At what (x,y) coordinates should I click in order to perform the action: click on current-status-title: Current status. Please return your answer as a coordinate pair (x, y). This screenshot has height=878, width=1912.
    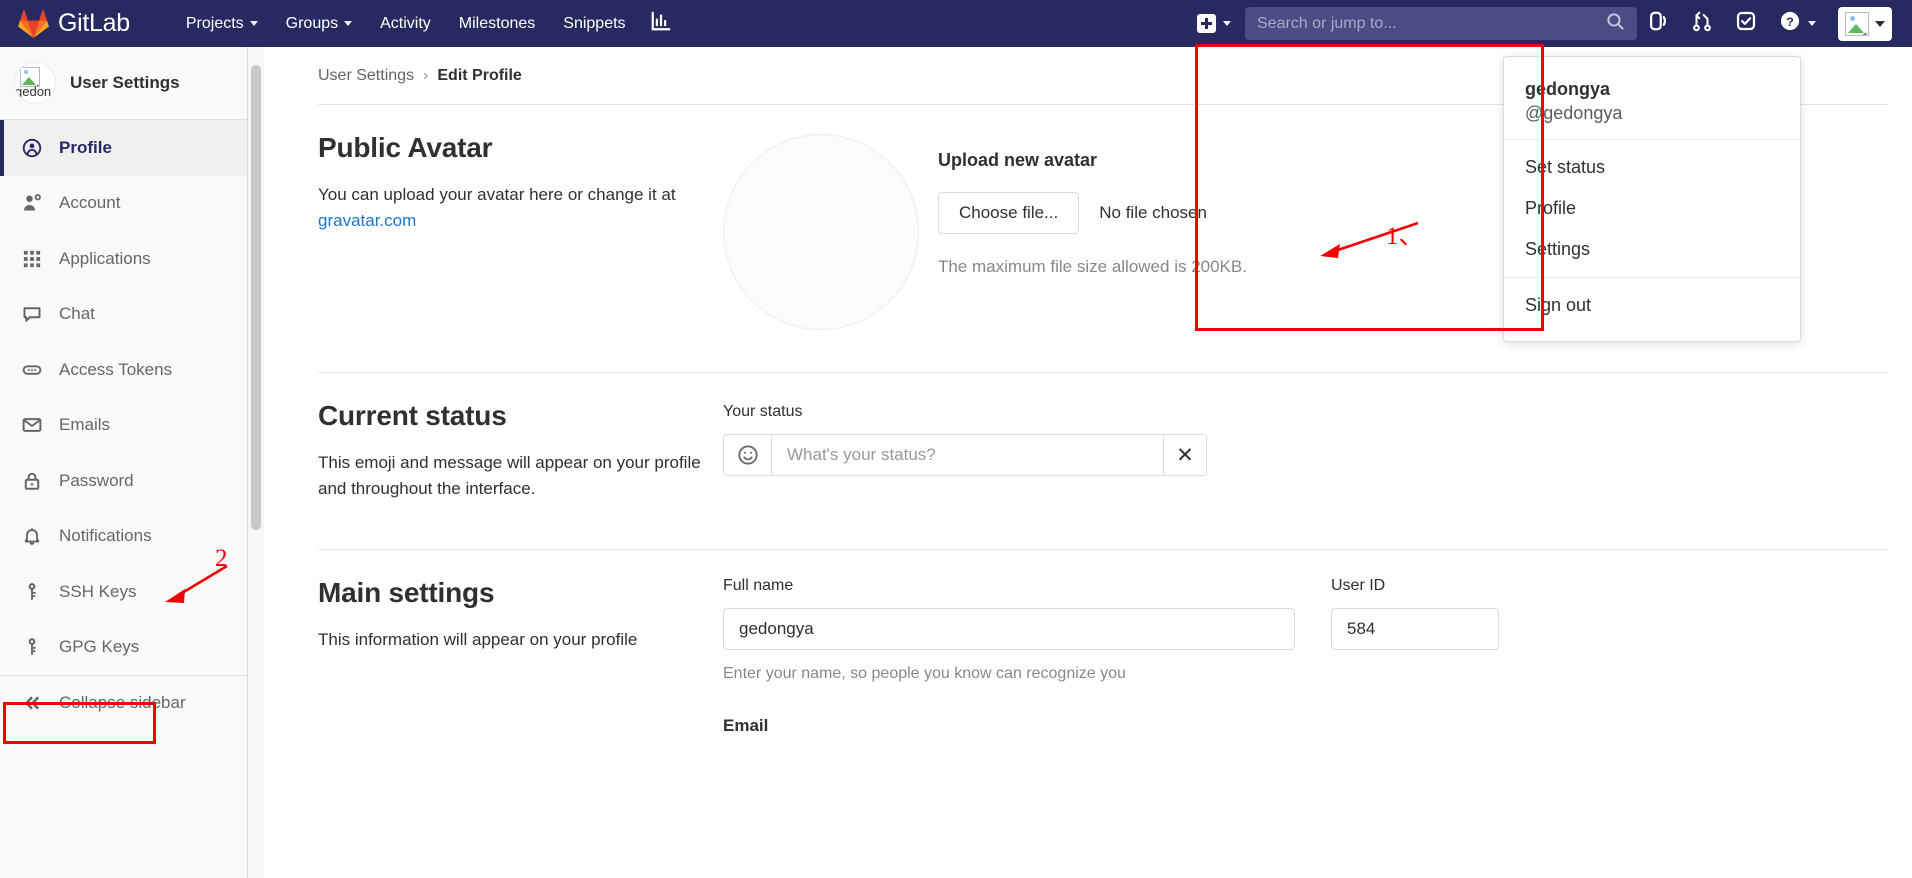
    Looking at the image, I should click on (412, 415).